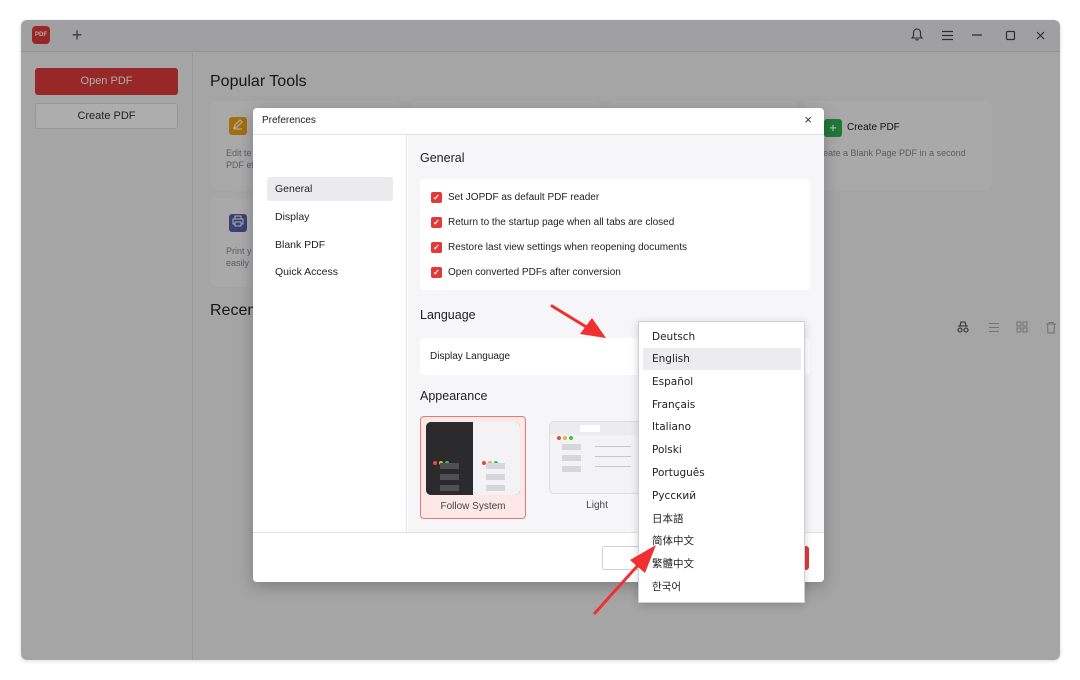  What do you see at coordinates (473, 506) in the screenshot?
I see `theme-label-follow-system: Follow System` at bounding box center [473, 506].